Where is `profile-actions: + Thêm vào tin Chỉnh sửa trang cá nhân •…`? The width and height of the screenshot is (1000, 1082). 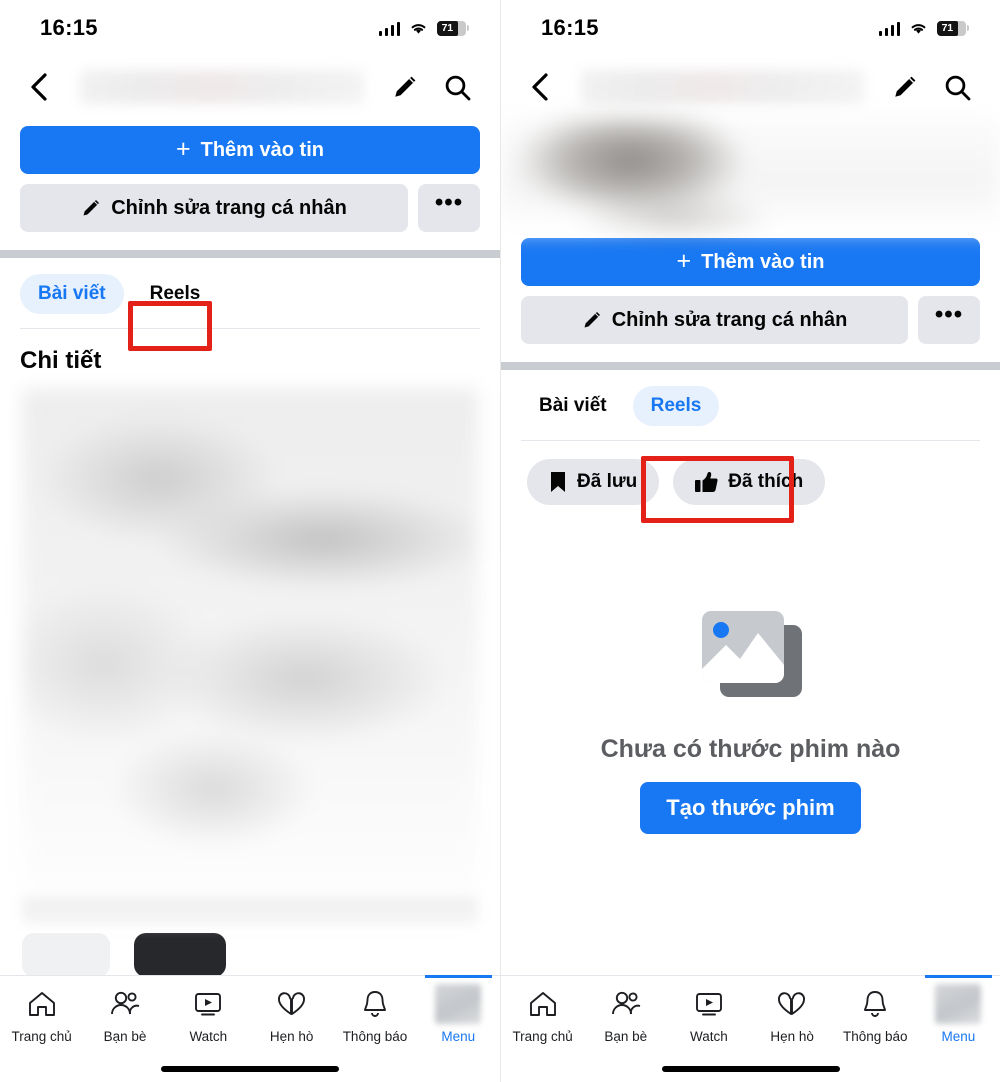
profile-actions: + Thêm vào tin Chỉnh sửa trang cá nhân •… is located at coordinates (250, 175).